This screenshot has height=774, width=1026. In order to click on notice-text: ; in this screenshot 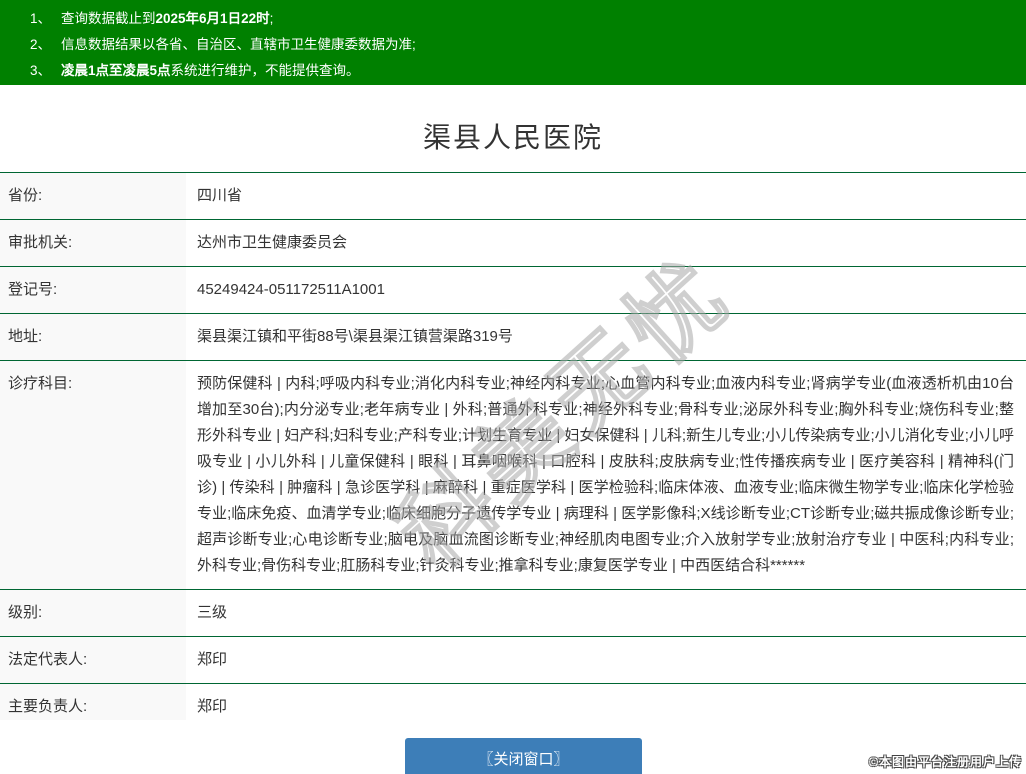, I will do `click(271, 18)`.